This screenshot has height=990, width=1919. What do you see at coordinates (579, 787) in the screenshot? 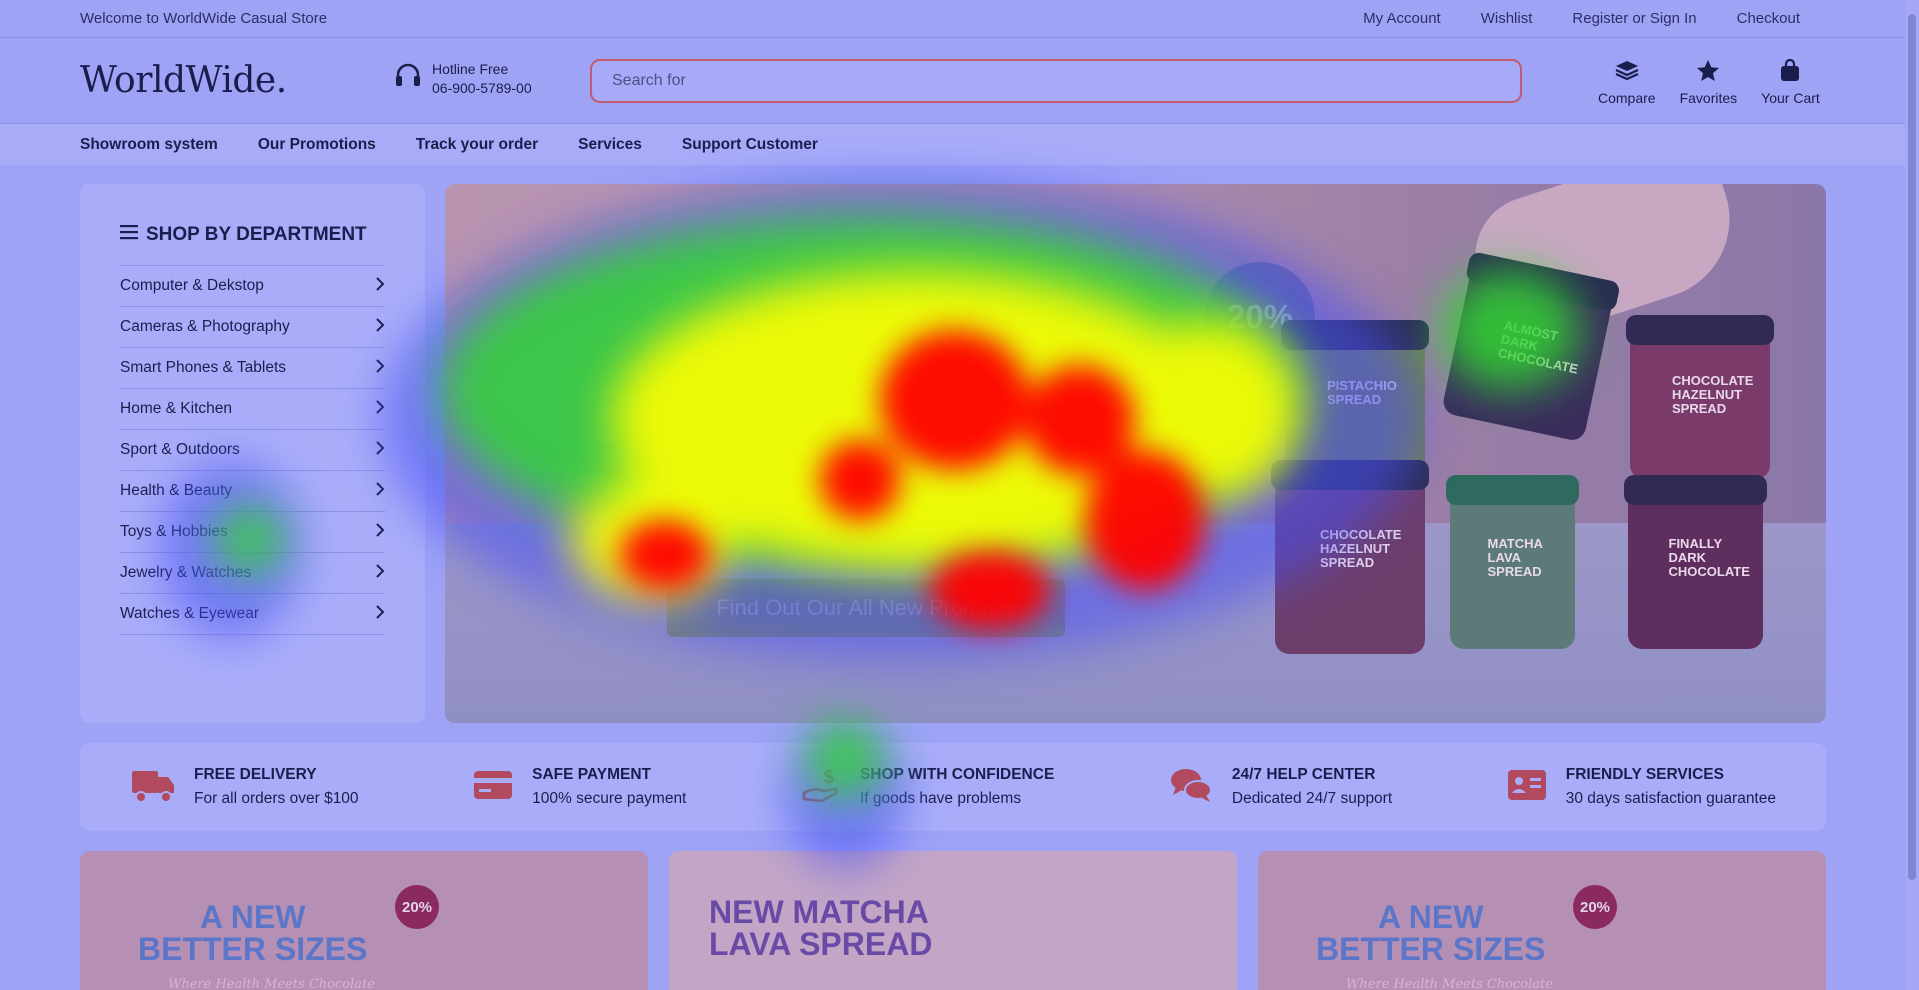
I see `feature-safe-payment: SAFE PAYMENT 100% secure payment` at bounding box center [579, 787].